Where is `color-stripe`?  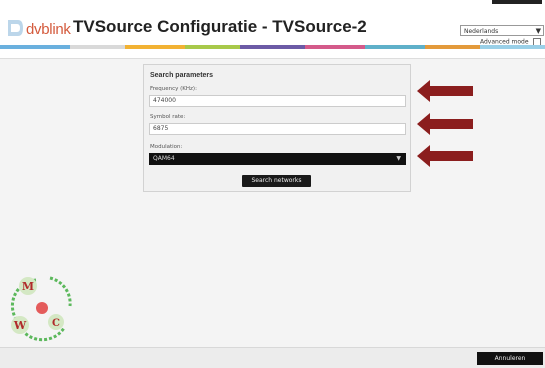
color-stripe is located at coordinates (272, 47).